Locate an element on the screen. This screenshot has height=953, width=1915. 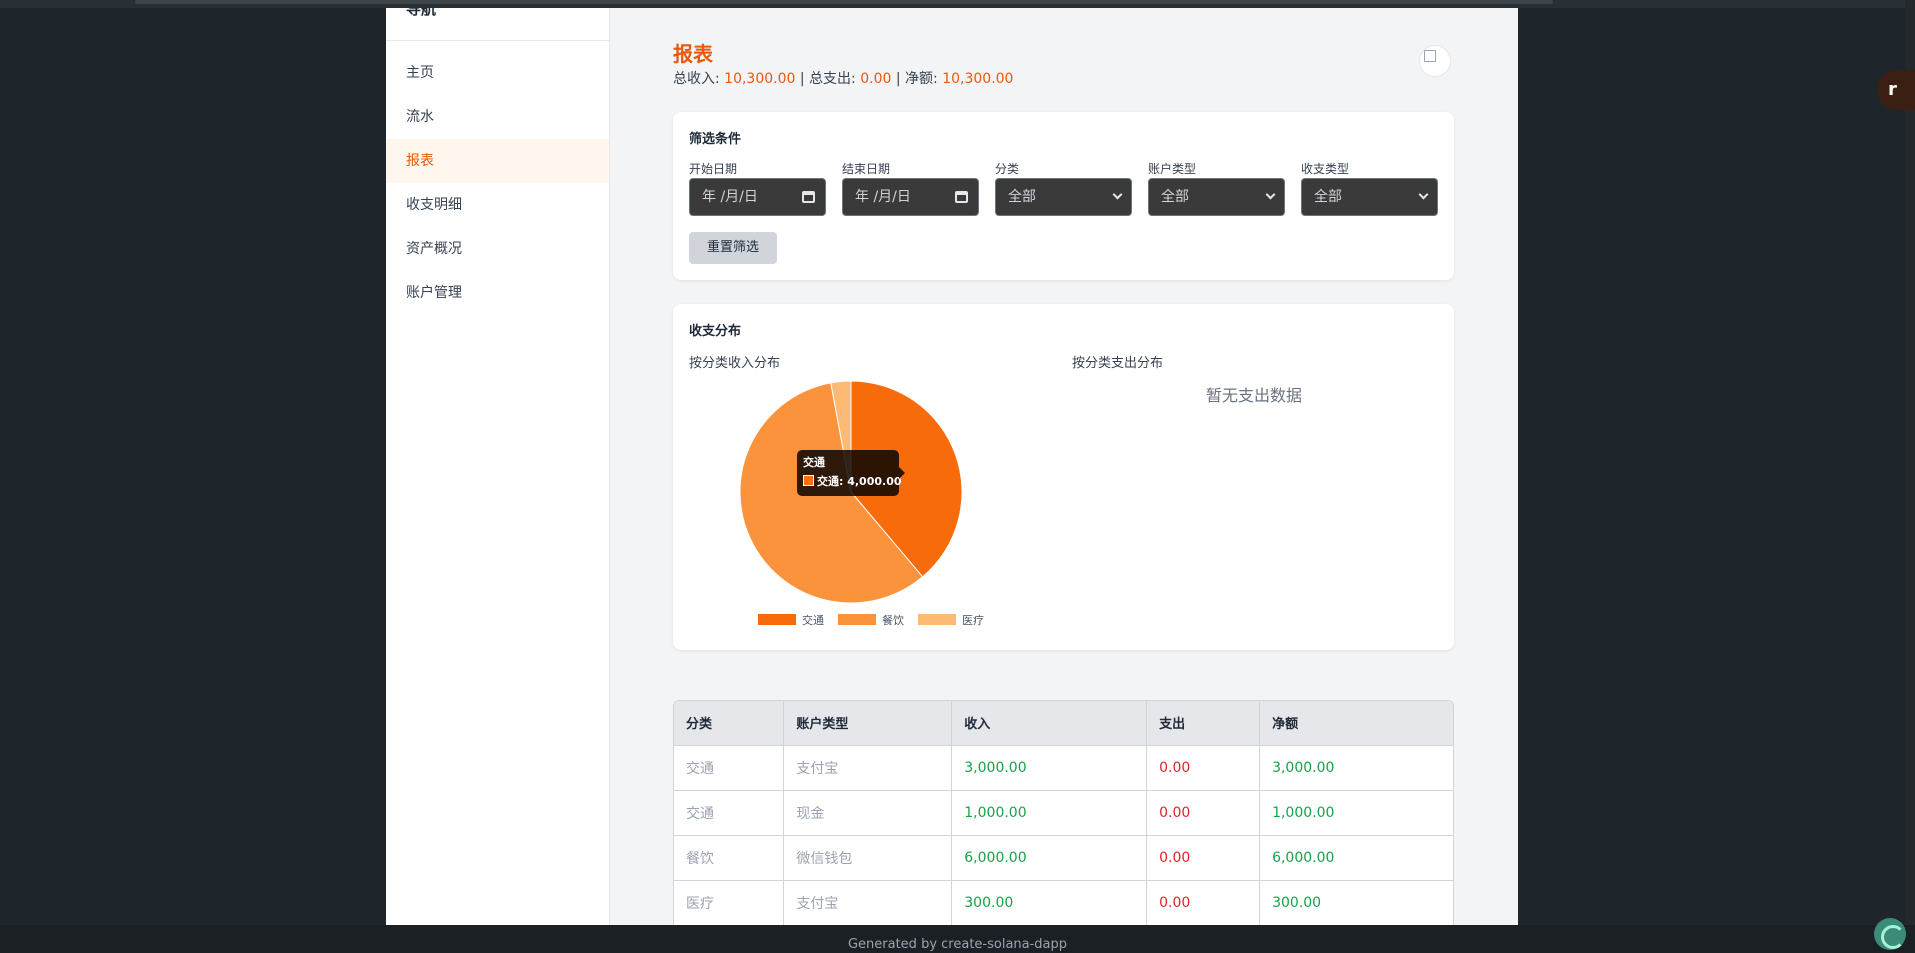
income-value: 10,300.00 is located at coordinates (760, 79).